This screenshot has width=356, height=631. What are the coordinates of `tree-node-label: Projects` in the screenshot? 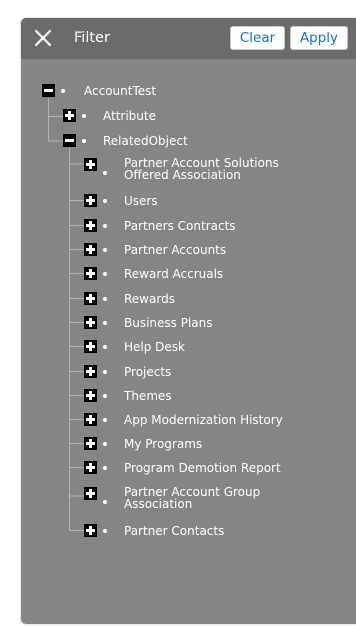 It's located at (147, 372).